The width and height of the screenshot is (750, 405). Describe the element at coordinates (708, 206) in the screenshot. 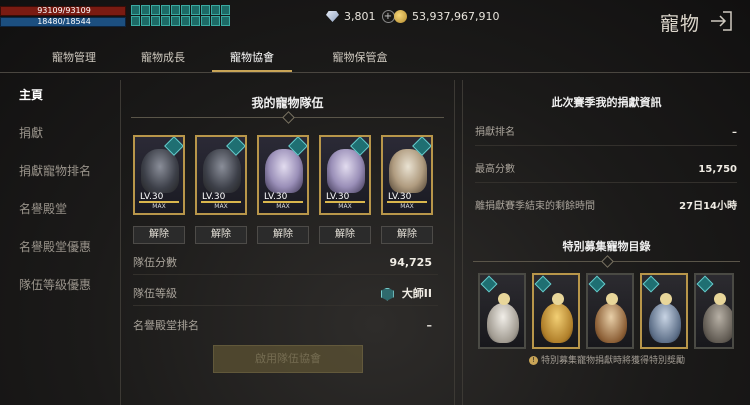

I see `season-remaining-value: 27日14小時` at that location.